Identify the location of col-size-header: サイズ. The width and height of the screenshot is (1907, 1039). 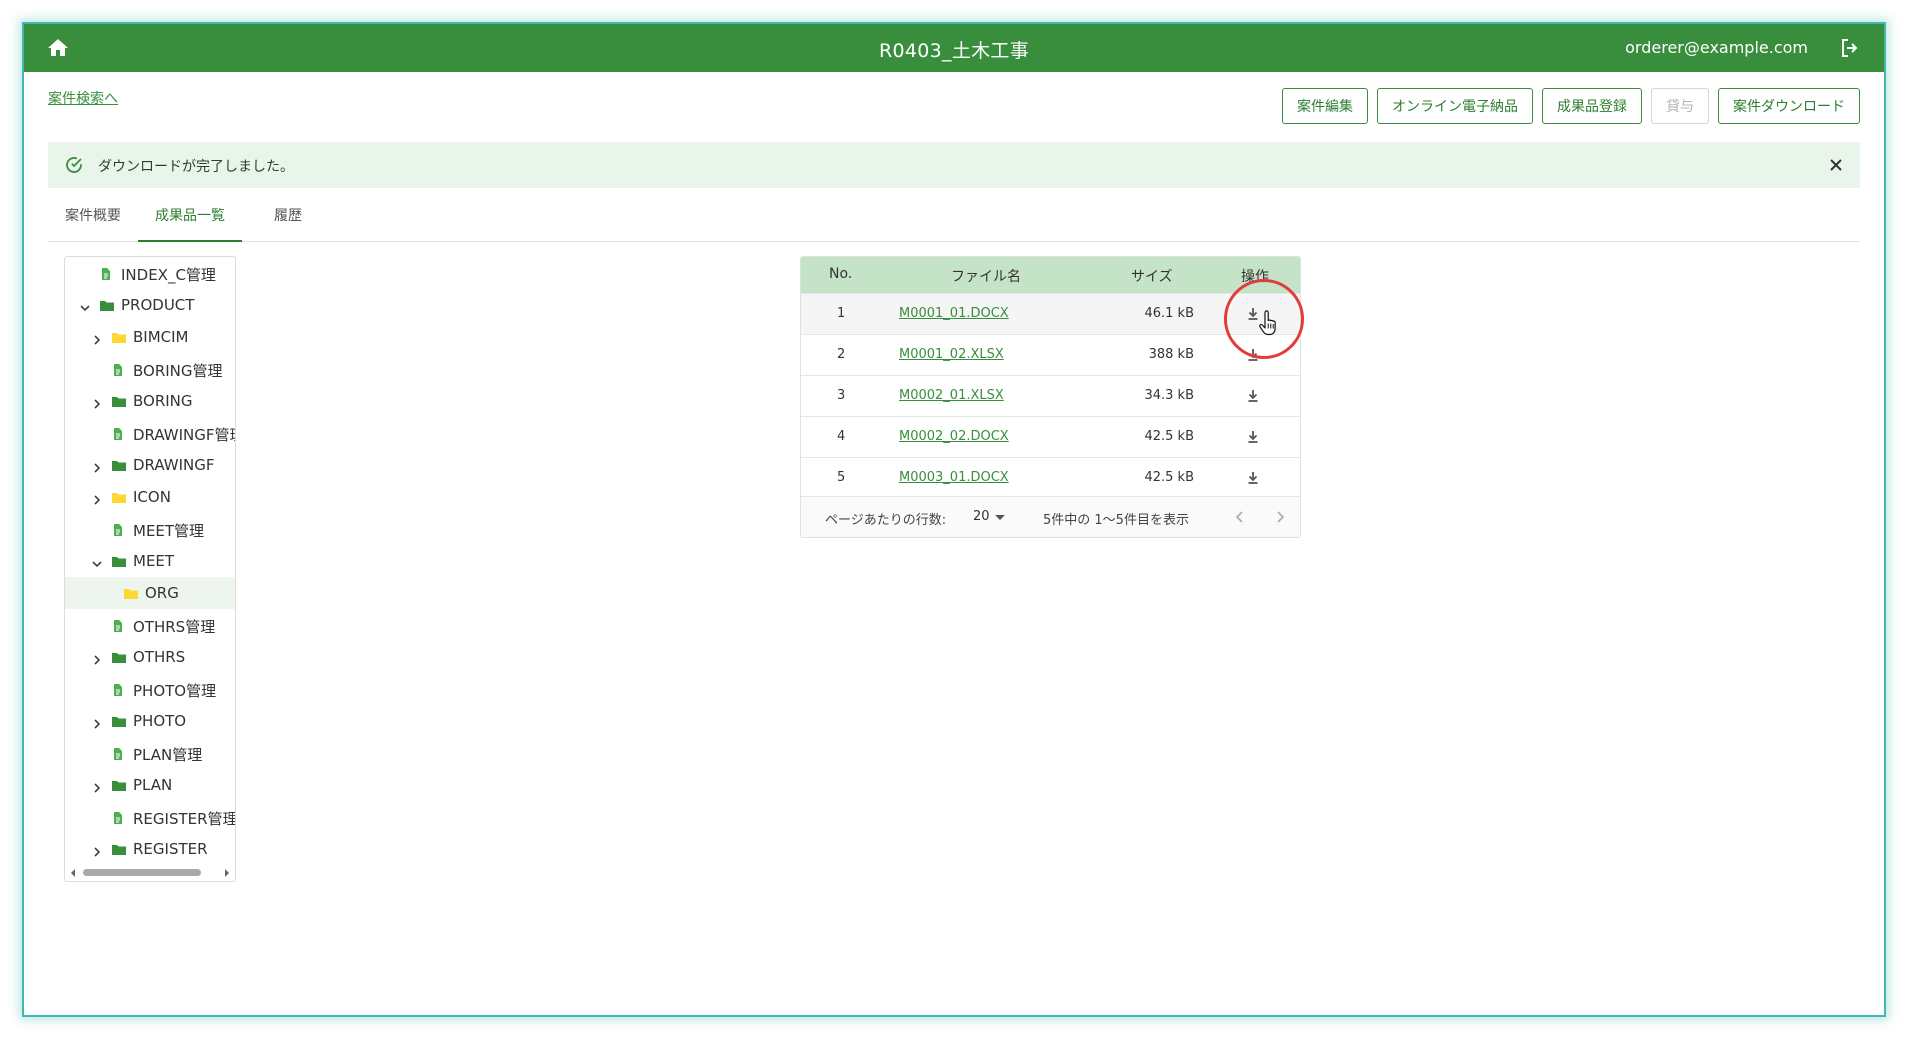
(1152, 277).